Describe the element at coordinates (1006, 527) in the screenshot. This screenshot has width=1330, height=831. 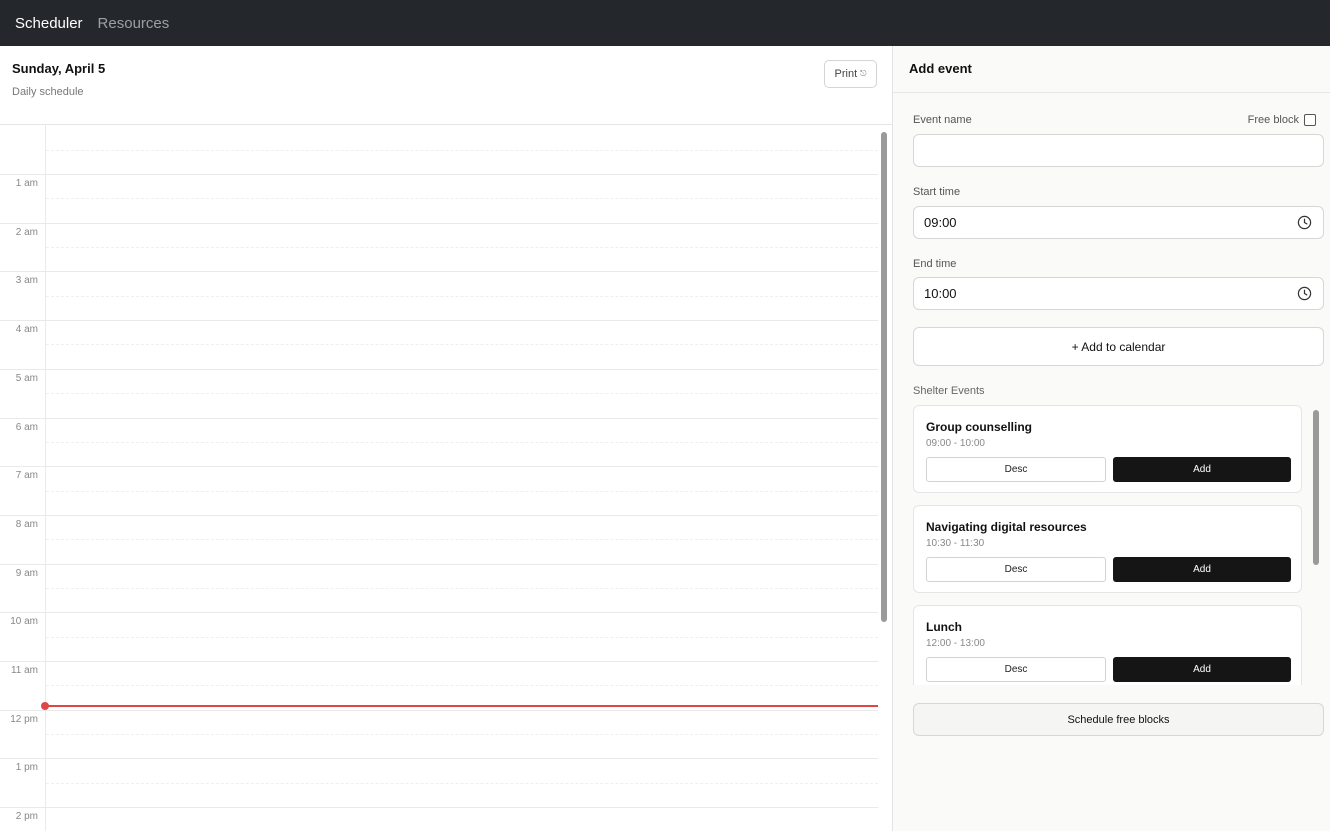
I see `event-name: Navigating digital resources` at that location.